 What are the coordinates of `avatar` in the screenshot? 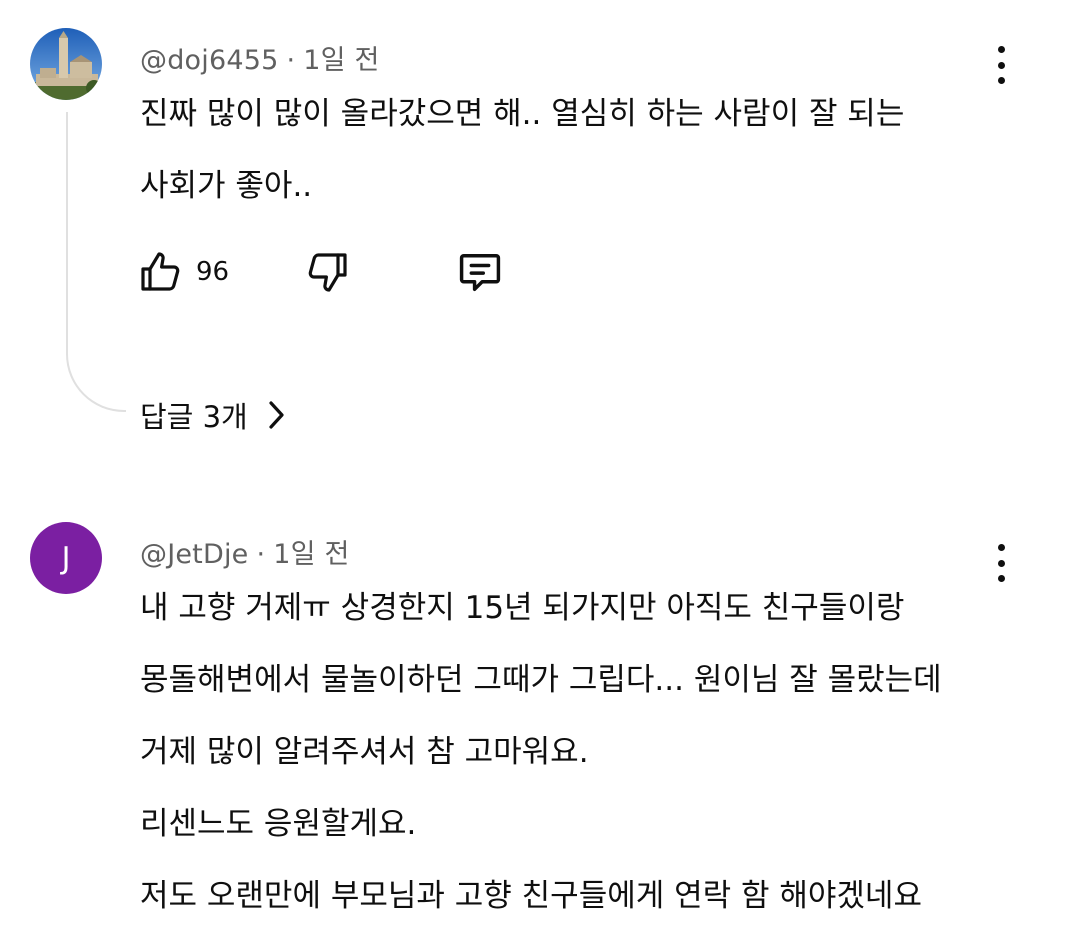 It's located at (66, 64).